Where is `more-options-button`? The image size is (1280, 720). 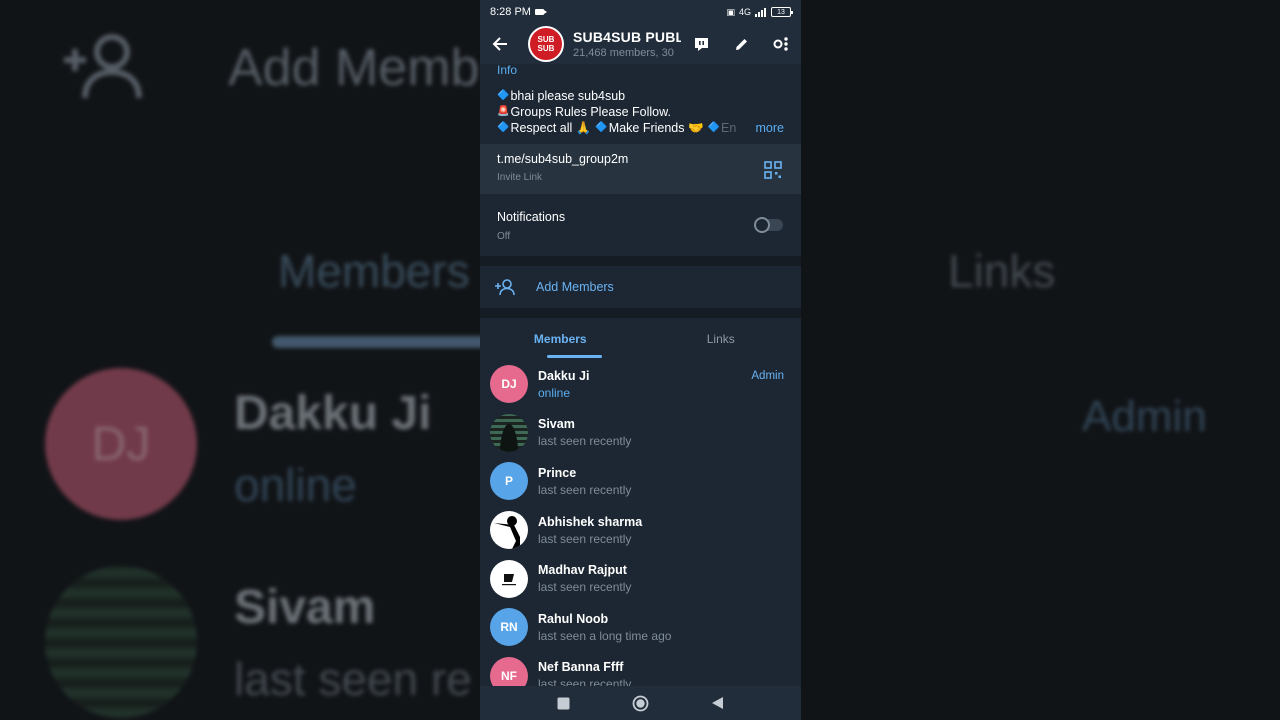 more-options-button is located at coordinates (781, 44).